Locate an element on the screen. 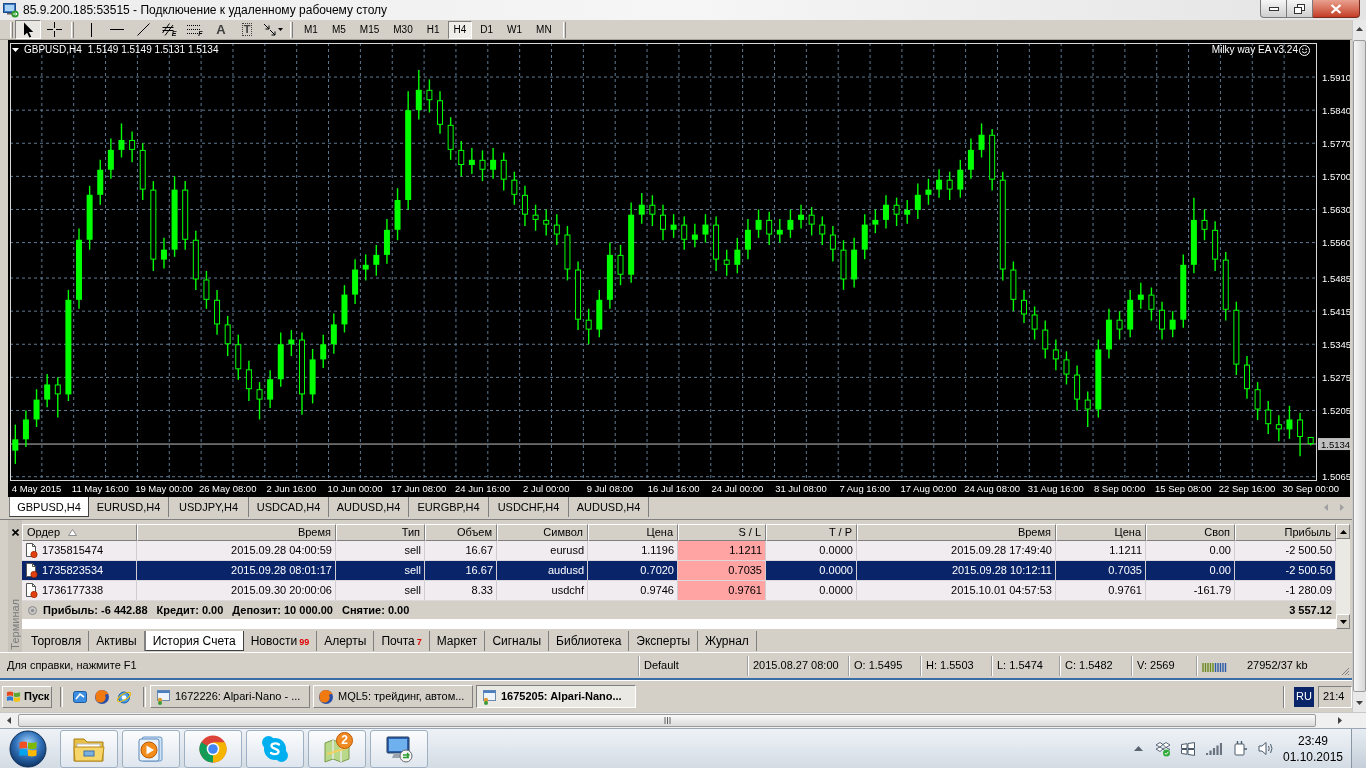 Image resolution: width=1366 pixels, height=768 pixels. chart-tab: USDJPY,H4 is located at coordinates (209, 507).